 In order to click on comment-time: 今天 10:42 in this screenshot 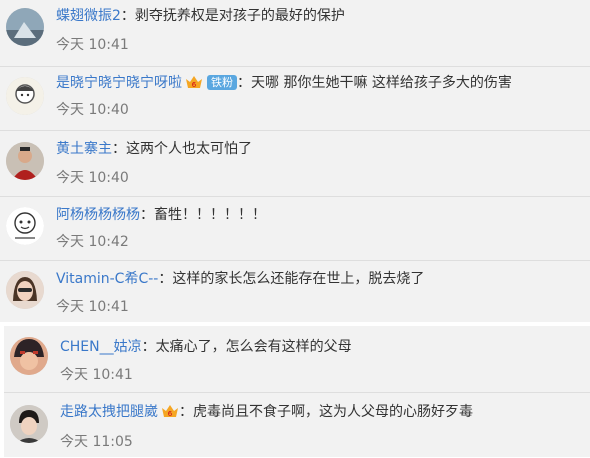, I will do `click(92, 242)`.